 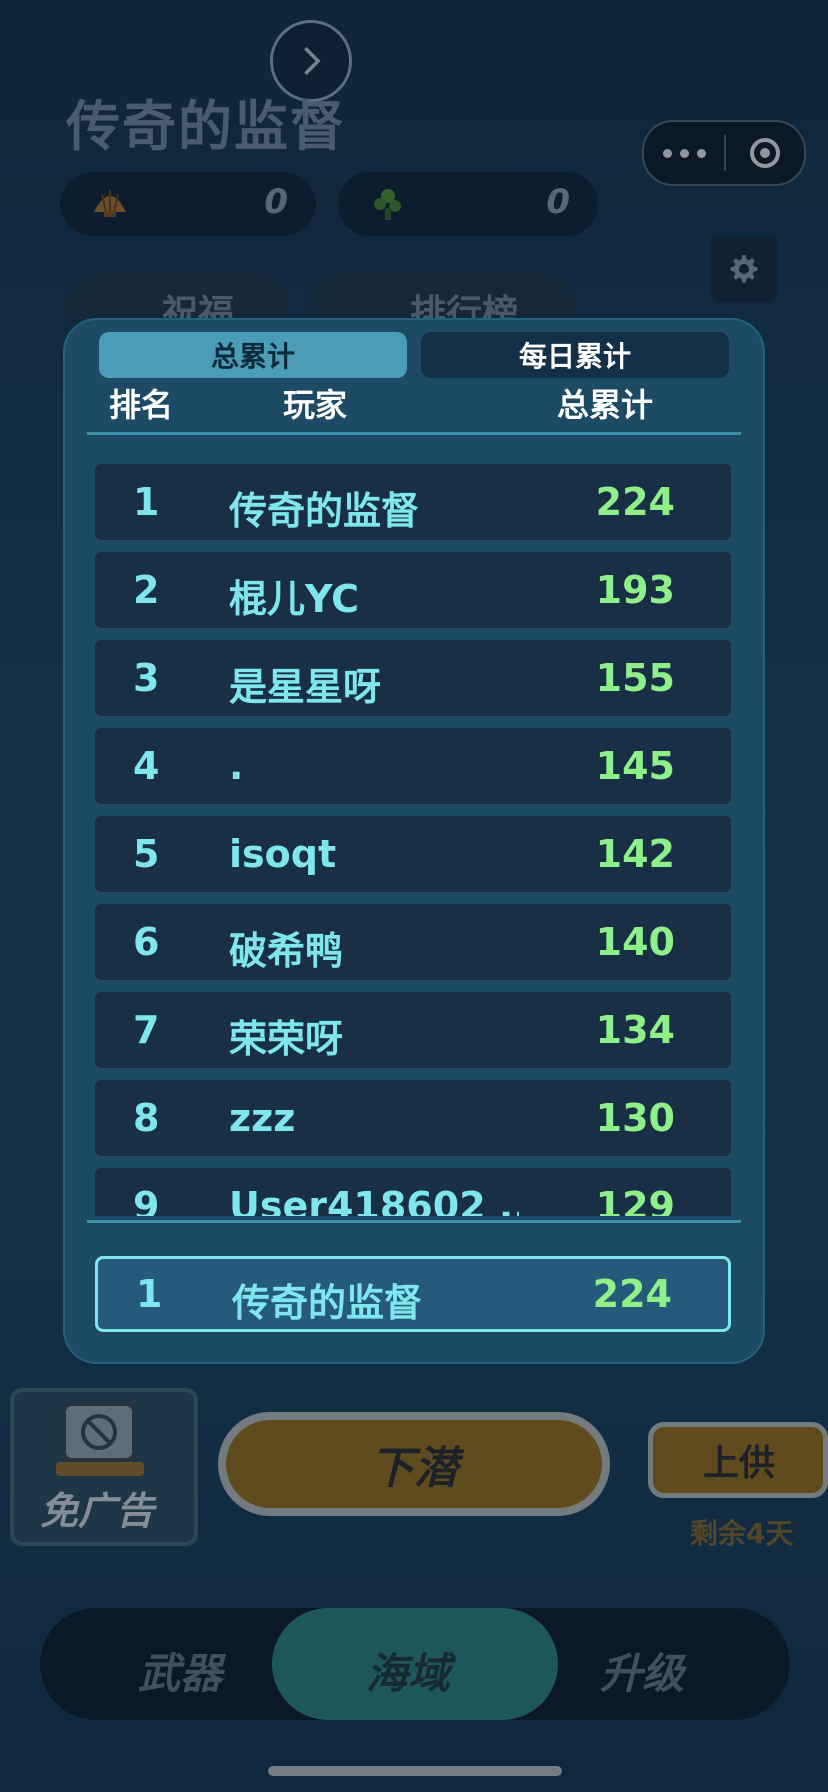 I want to click on row-score: 134, so click(x=635, y=1030).